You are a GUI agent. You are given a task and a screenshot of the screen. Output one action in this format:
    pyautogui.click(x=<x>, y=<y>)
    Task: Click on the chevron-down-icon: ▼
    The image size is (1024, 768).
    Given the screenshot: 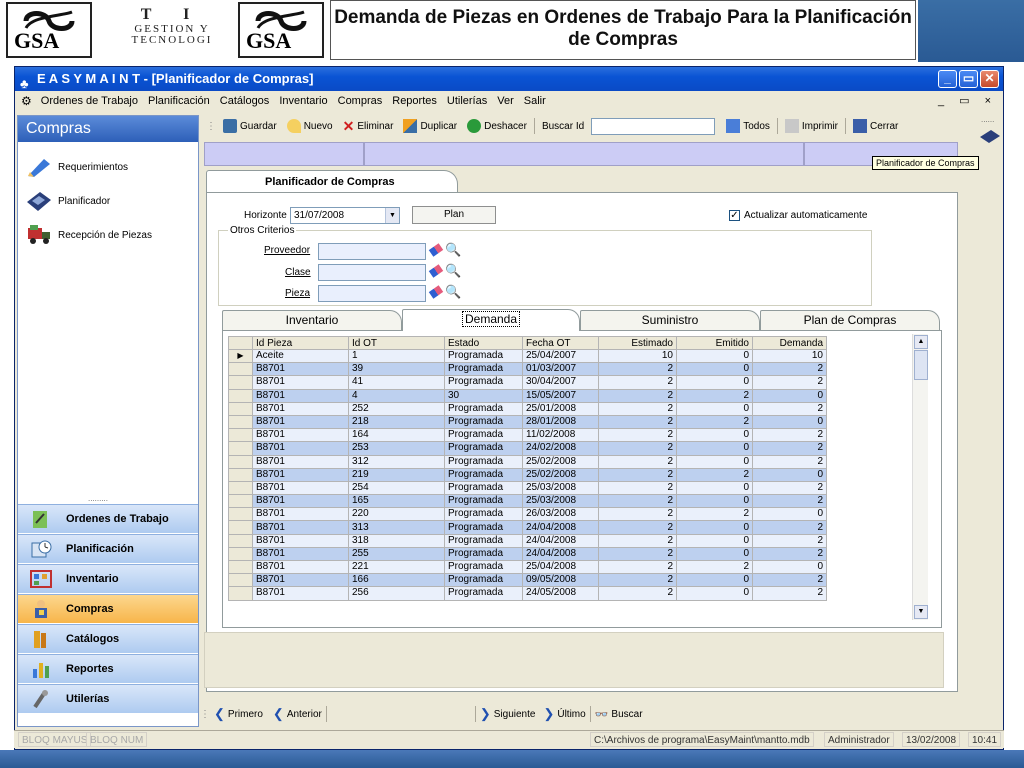 What is the action you would take?
    pyautogui.click(x=392, y=215)
    